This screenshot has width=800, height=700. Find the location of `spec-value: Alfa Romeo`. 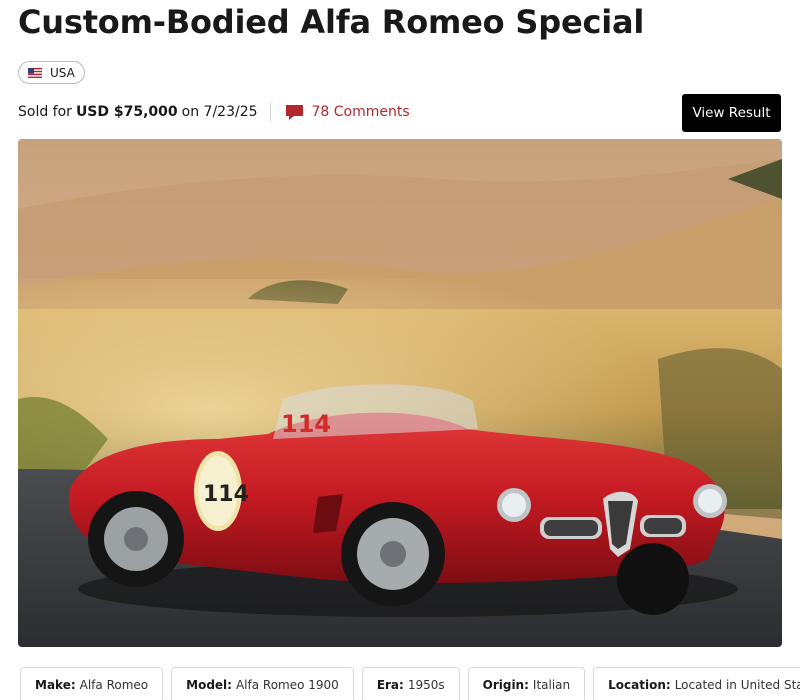

spec-value: Alfa Romeo is located at coordinates (114, 685).